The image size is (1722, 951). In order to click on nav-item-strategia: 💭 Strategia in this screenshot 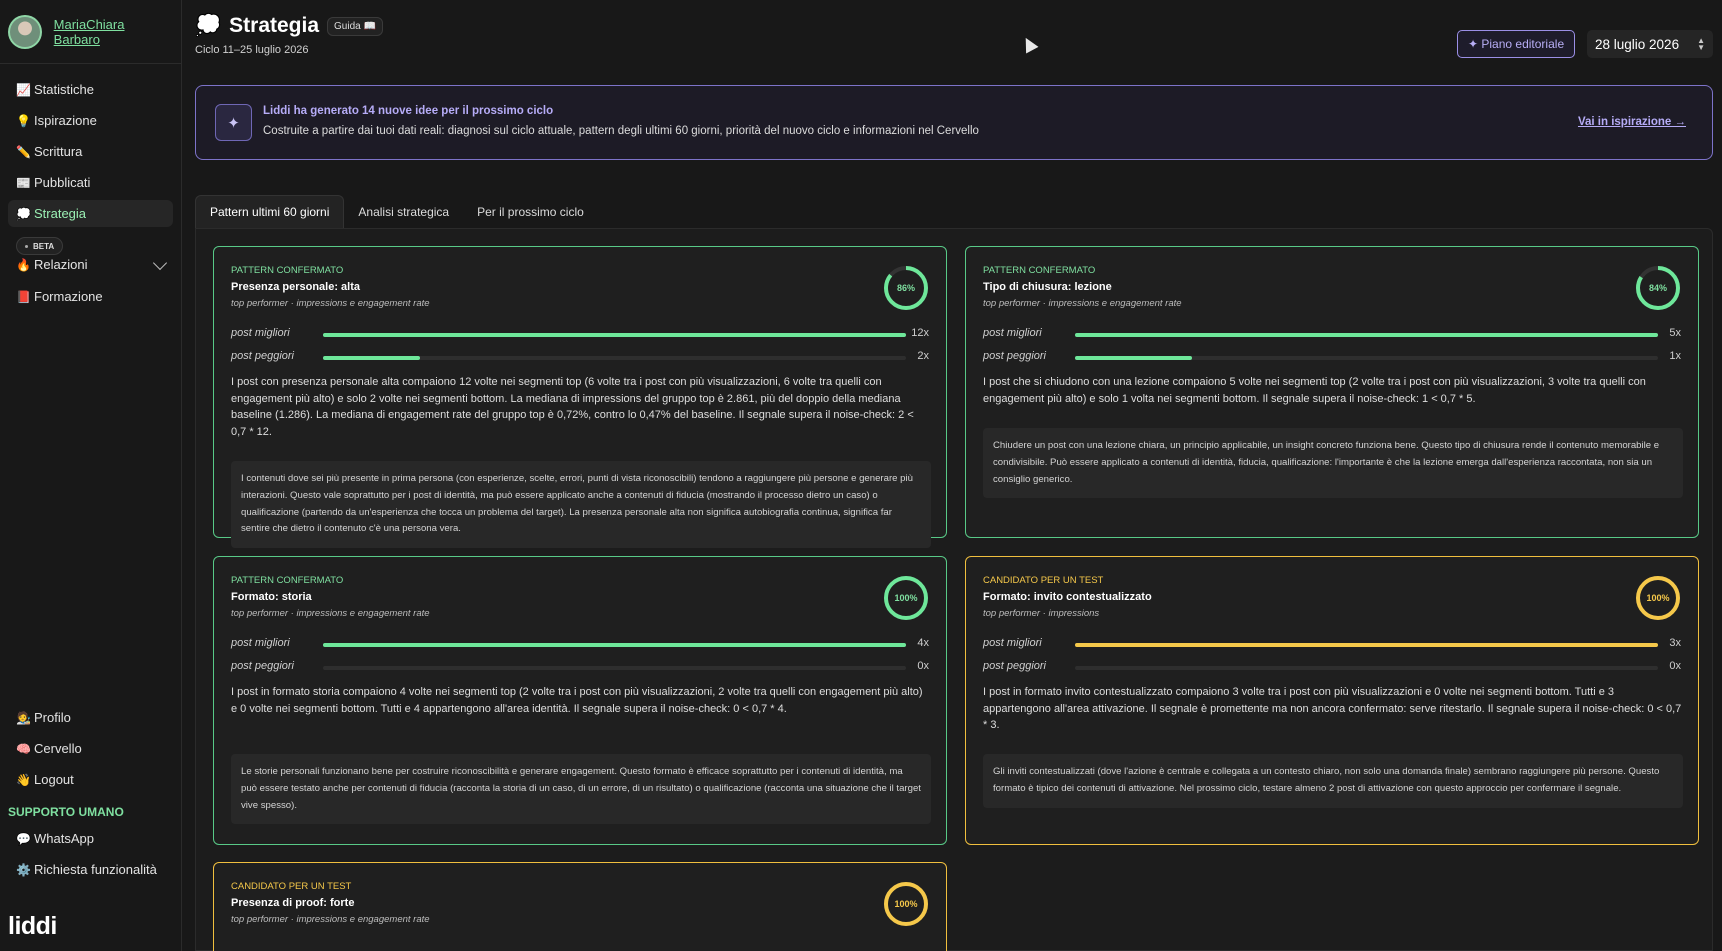, I will do `click(90, 213)`.